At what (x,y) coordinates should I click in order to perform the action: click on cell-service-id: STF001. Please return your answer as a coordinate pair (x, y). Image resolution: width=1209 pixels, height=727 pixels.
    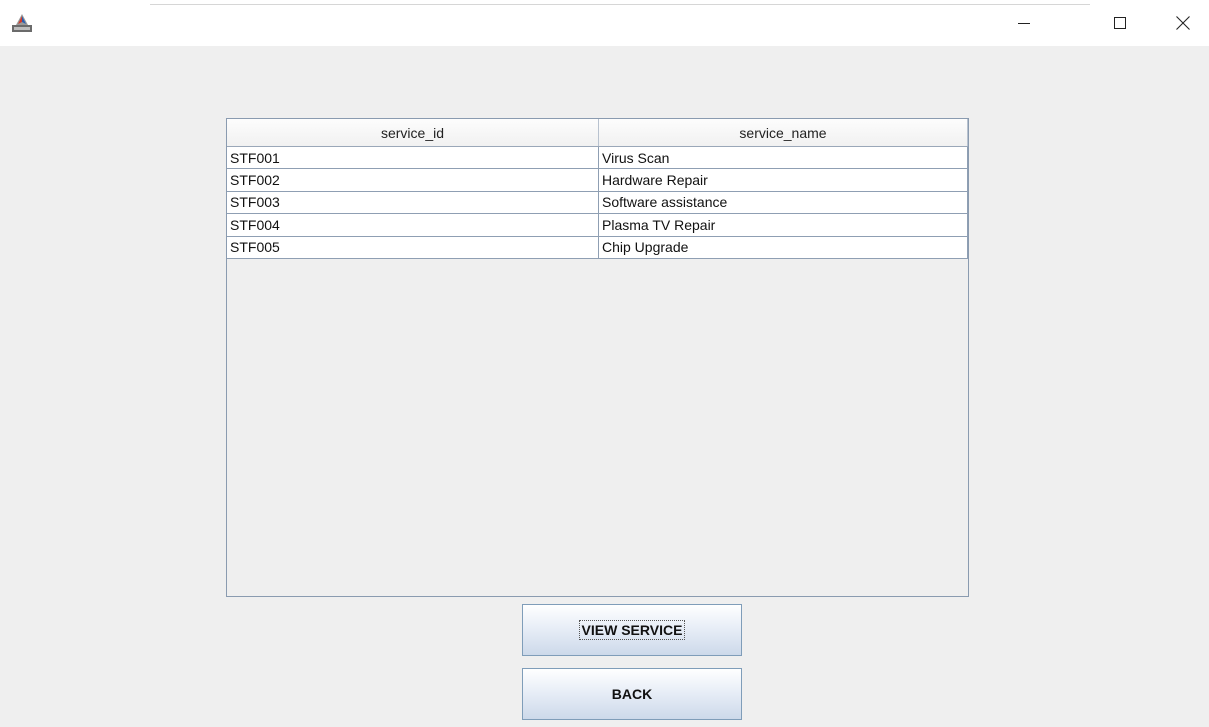
    Looking at the image, I should click on (413, 158).